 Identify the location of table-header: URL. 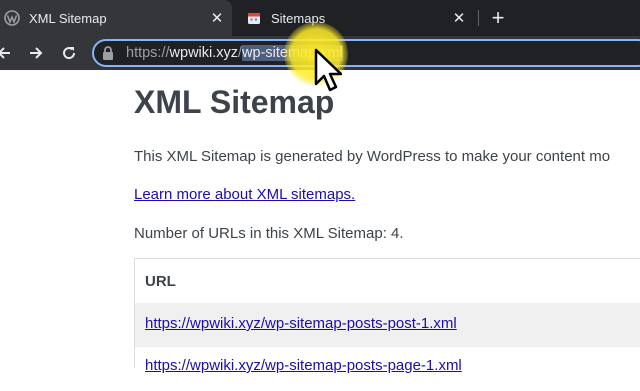
(387, 281).